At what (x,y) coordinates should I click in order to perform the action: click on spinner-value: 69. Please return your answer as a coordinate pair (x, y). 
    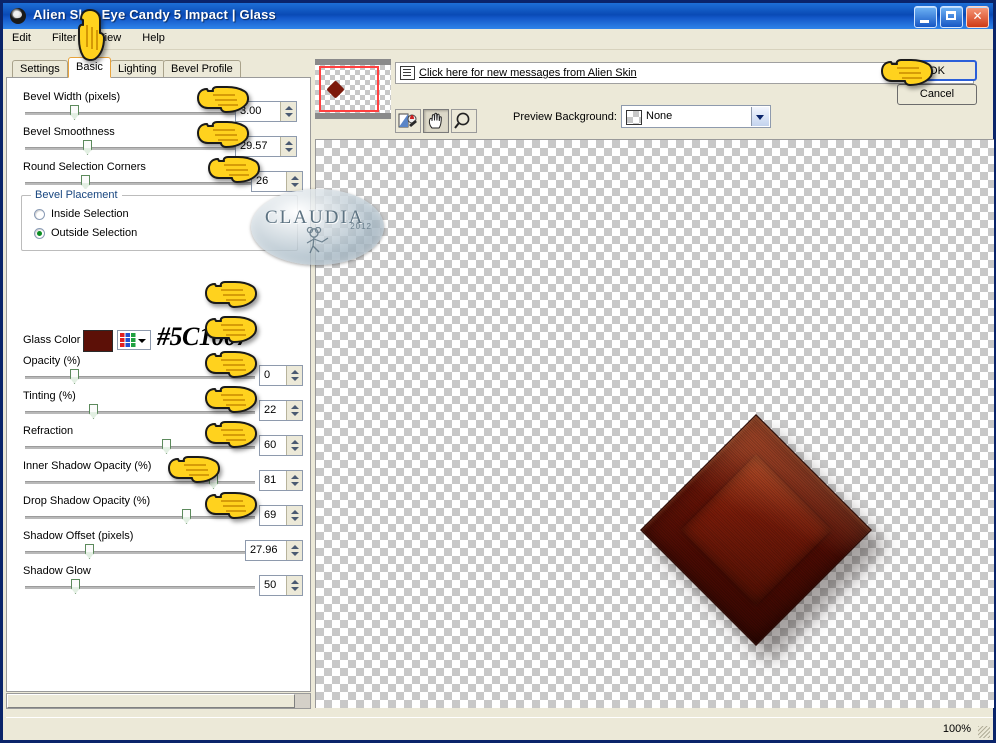
    Looking at the image, I should click on (270, 515).